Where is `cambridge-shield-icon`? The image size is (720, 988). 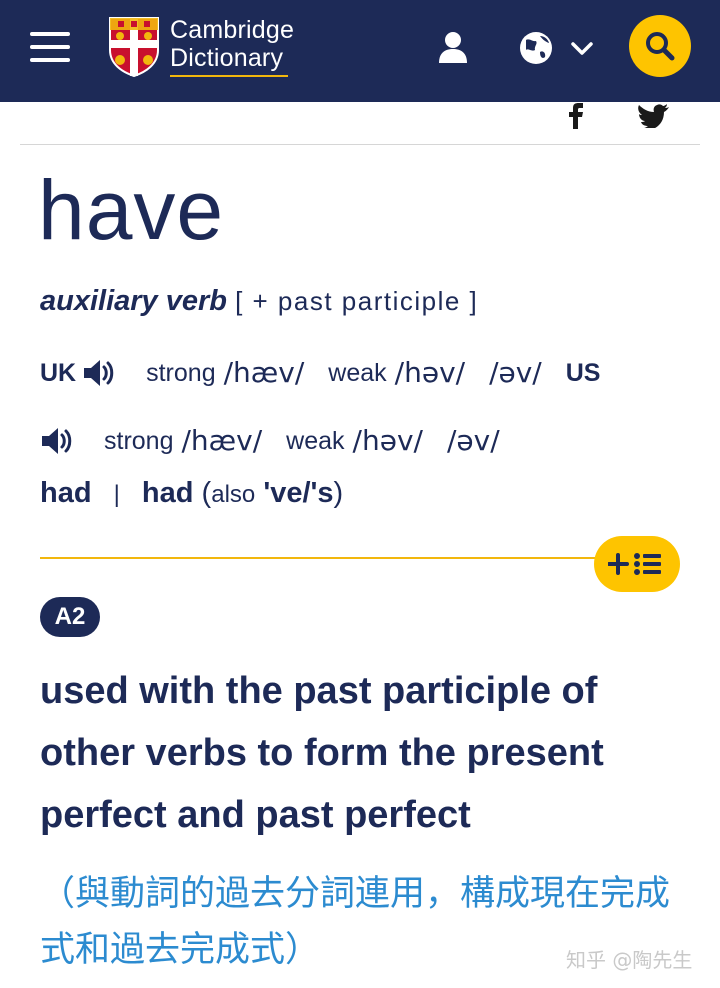
cambridge-shield-icon is located at coordinates (134, 47).